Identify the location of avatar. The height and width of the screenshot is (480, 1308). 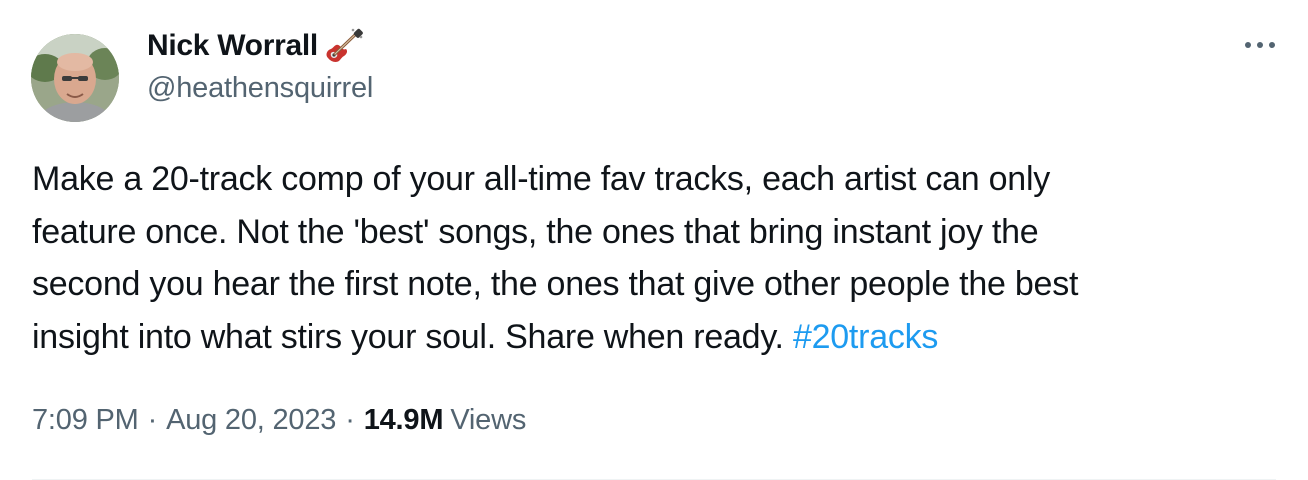
(75, 78).